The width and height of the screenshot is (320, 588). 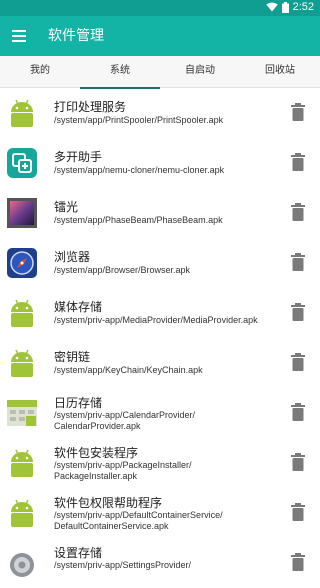 What do you see at coordinates (90, 107) in the screenshot?
I see `app-name: 打印处理服务` at bounding box center [90, 107].